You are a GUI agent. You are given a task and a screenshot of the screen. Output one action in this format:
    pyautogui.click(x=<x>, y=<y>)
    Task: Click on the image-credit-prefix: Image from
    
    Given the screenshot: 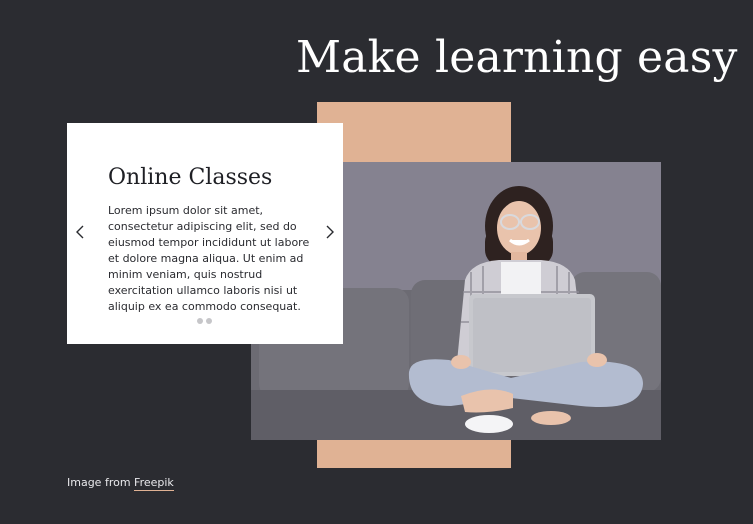 What is the action you would take?
    pyautogui.click(x=99, y=482)
    